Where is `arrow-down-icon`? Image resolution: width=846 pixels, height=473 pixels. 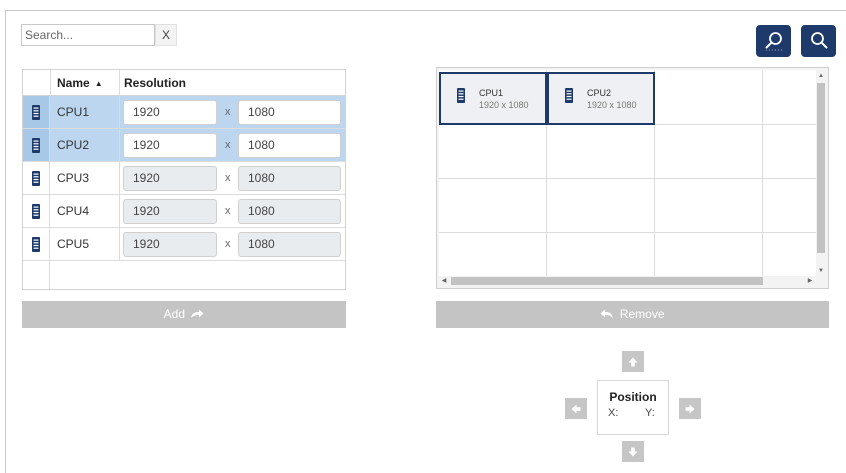 arrow-down-icon is located at coordinates (633, 451).